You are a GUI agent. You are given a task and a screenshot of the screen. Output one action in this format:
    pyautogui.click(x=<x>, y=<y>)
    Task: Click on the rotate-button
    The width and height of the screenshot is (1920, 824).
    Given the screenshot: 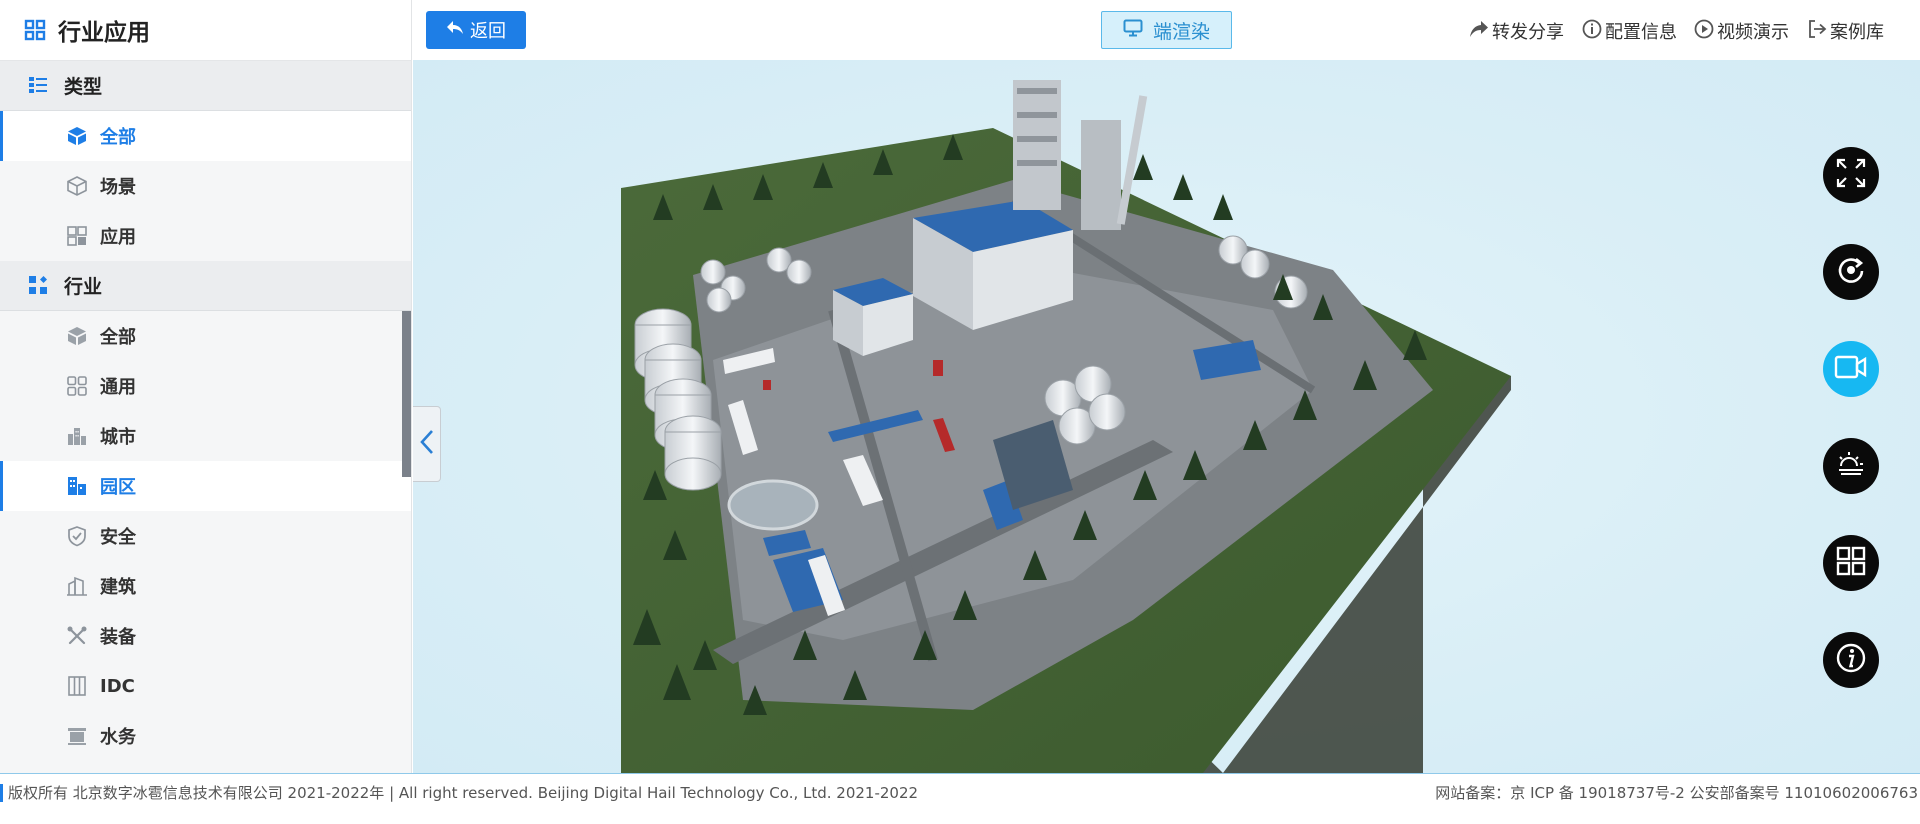 What is the action you would take?
    pyautogui.click(x=1851, y=272)
    